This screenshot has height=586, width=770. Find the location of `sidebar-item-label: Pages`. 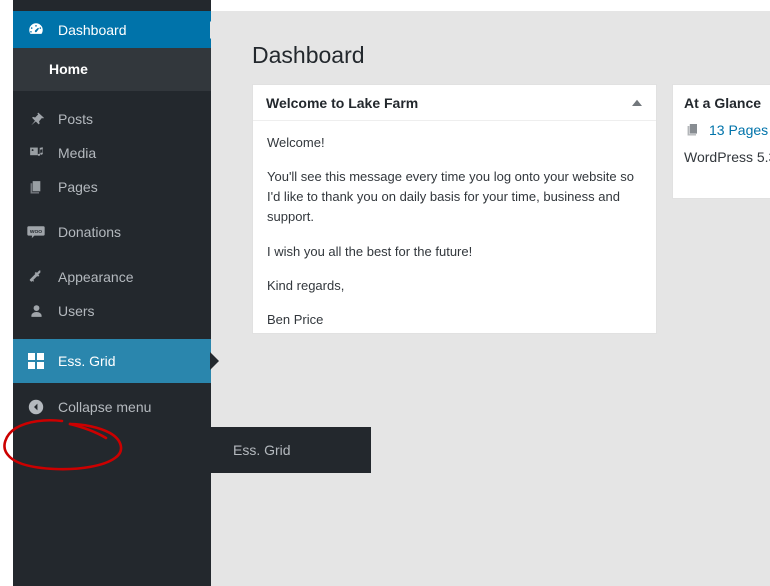

sidebar-item-label: Pages is located at coordinates (78, 187).